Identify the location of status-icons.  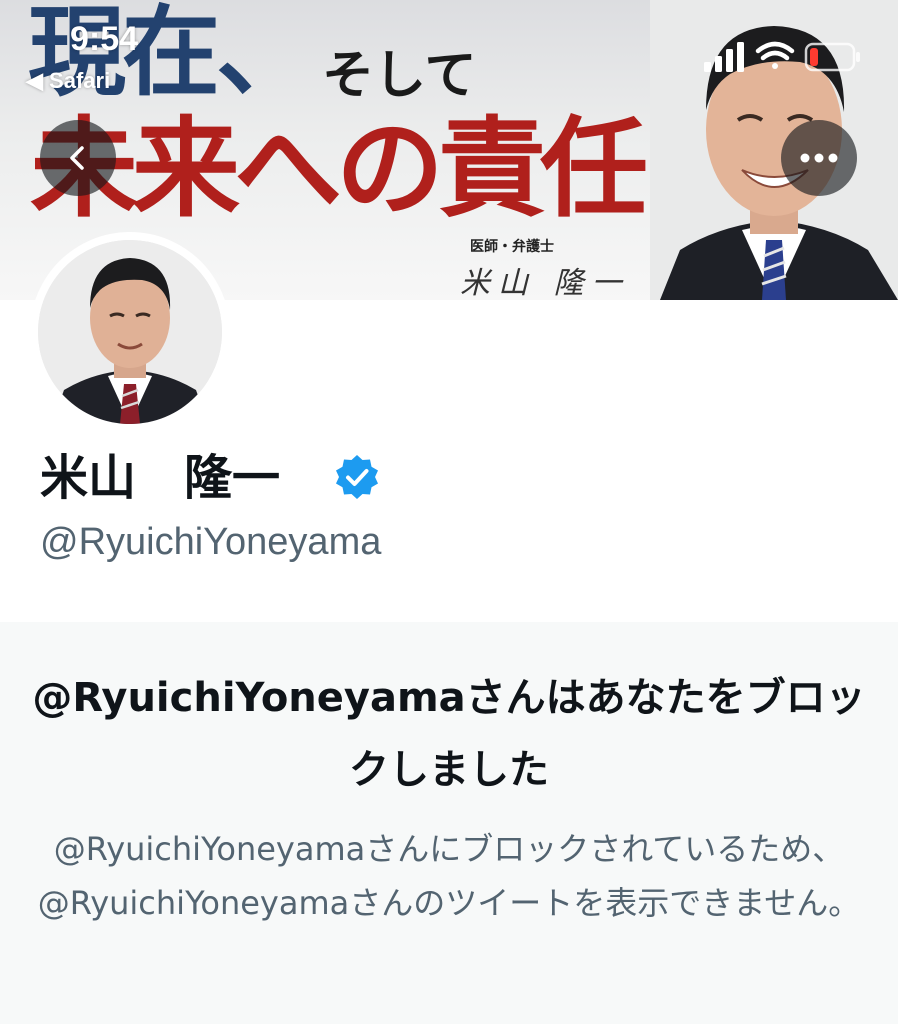
(782, 56).